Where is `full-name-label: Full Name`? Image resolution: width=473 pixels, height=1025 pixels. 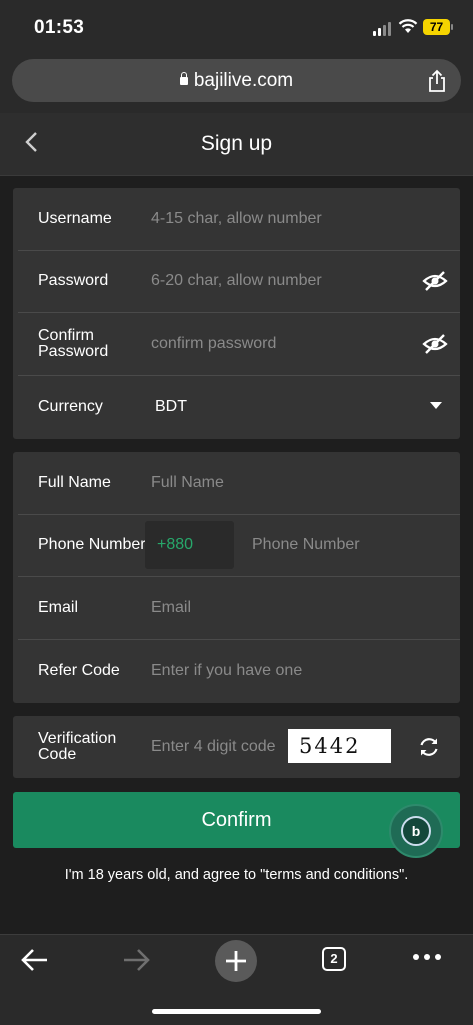
full-name-label: Full Name is located at coordinates (74, 482).